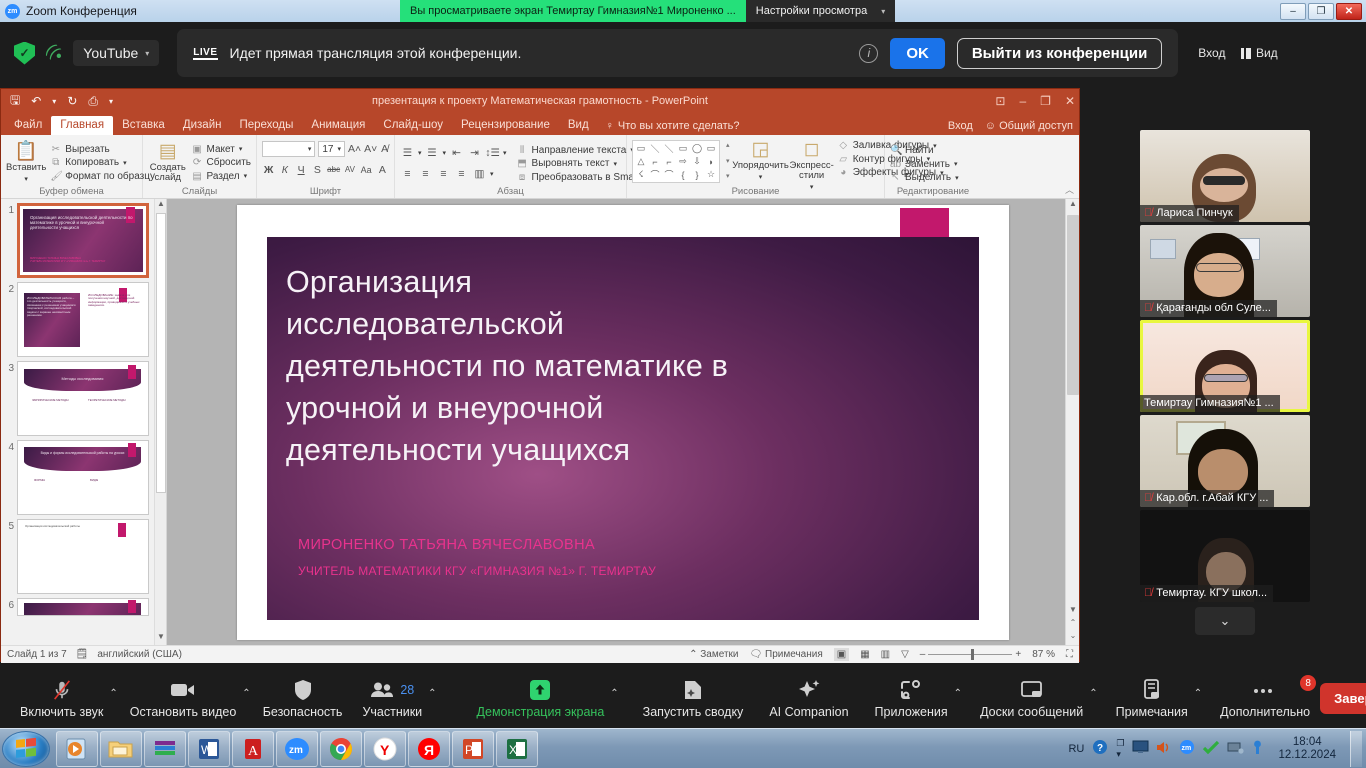 The height and width of the screenshot is (768, 1366). Describe the element at coordinates (808, 698) in the screenshot. I see `toolbar-item-ai-companion: AI Companion` at that location.